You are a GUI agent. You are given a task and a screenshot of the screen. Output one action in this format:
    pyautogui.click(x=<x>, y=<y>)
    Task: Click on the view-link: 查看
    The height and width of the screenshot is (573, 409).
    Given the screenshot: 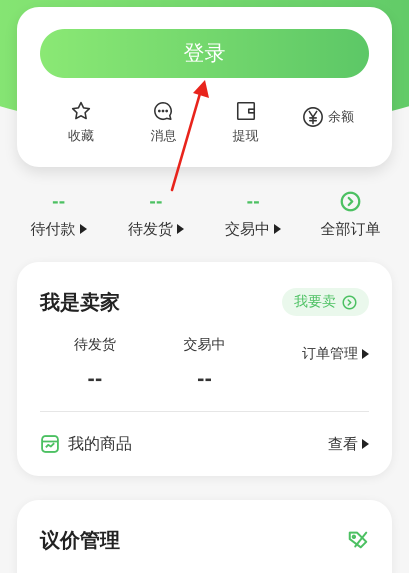 What is the action you would take?
    pyautogui.click(x=348, y=444)
    